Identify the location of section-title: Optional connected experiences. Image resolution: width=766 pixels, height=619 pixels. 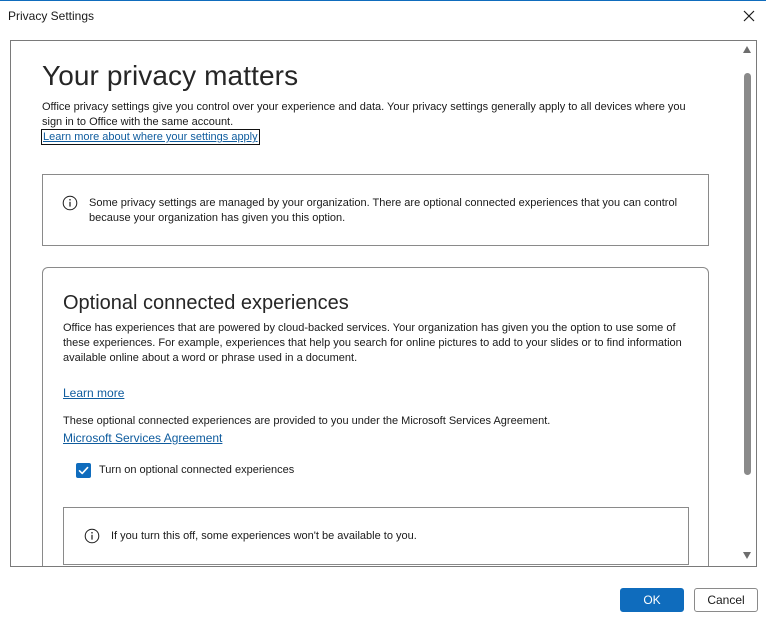
(206, 303).